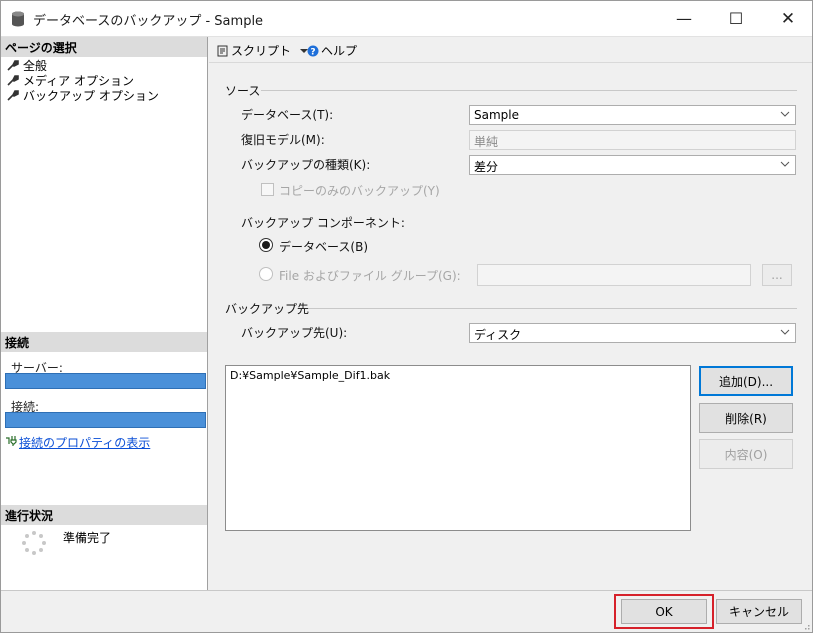 The width and height of the screenshot is (813, 633). I want to click on component-files-radio, so click(266, 274).